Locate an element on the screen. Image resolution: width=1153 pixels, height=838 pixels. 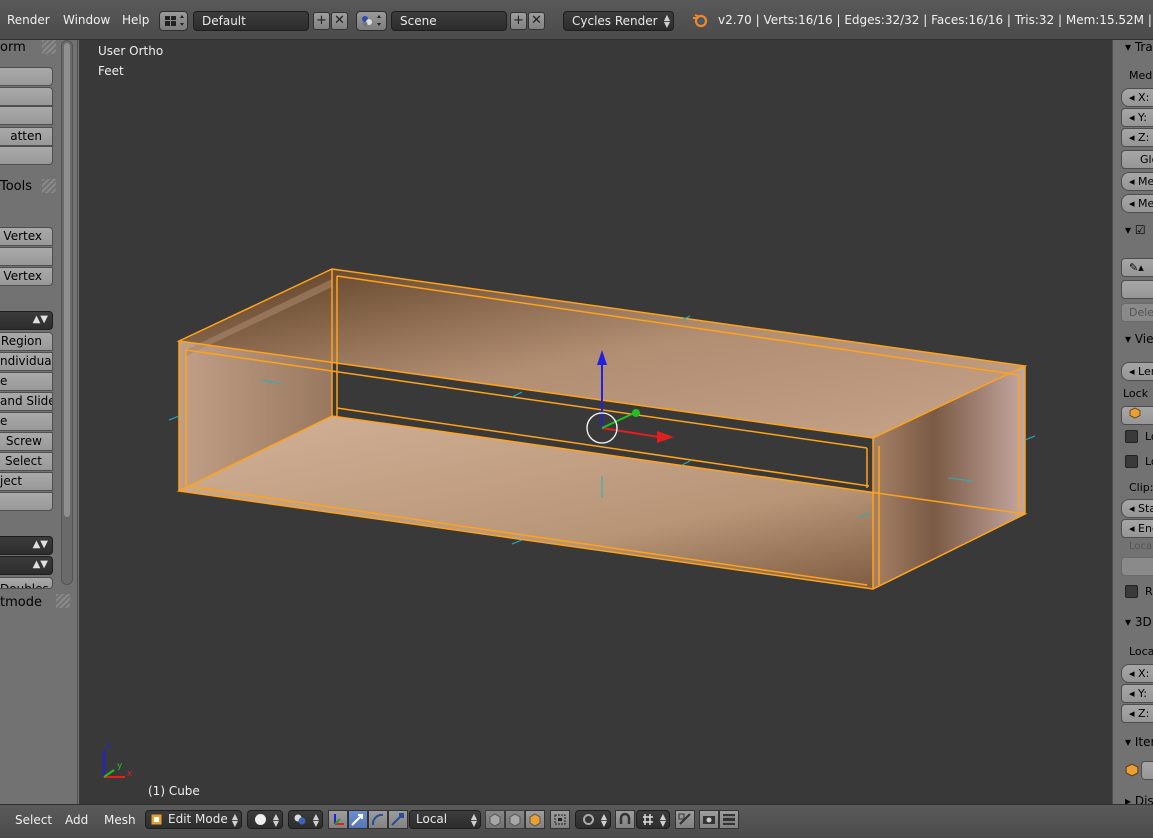
scene-field: Scene is located at coordinates (449, 21).